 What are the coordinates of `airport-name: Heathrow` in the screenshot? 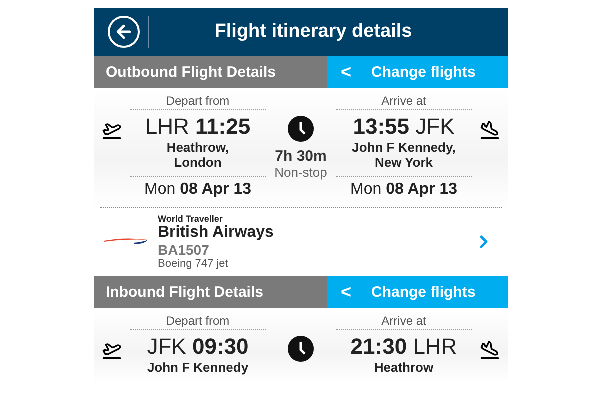 It's located at (404, 367).